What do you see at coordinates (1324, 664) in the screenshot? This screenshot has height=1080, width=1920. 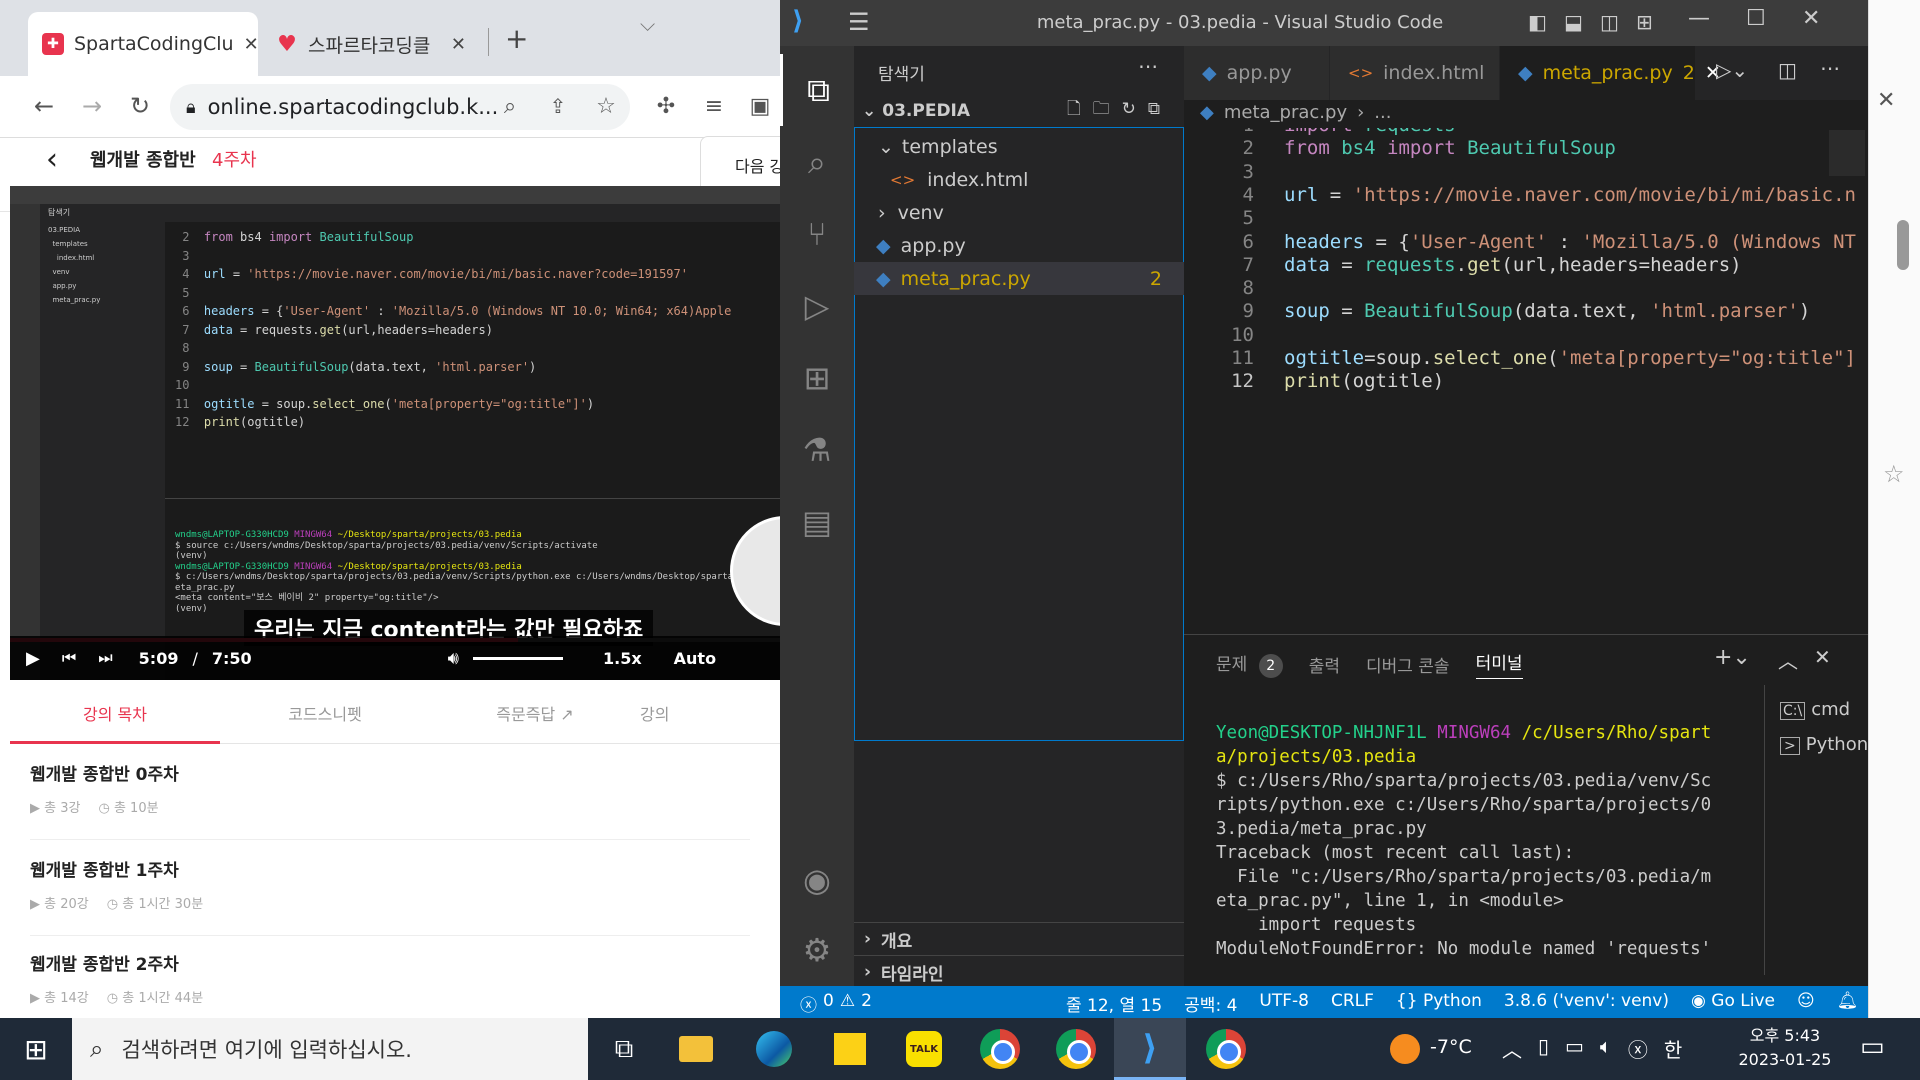 I see `panel-tab-output: 출력` at bounding box center [1324, 664].